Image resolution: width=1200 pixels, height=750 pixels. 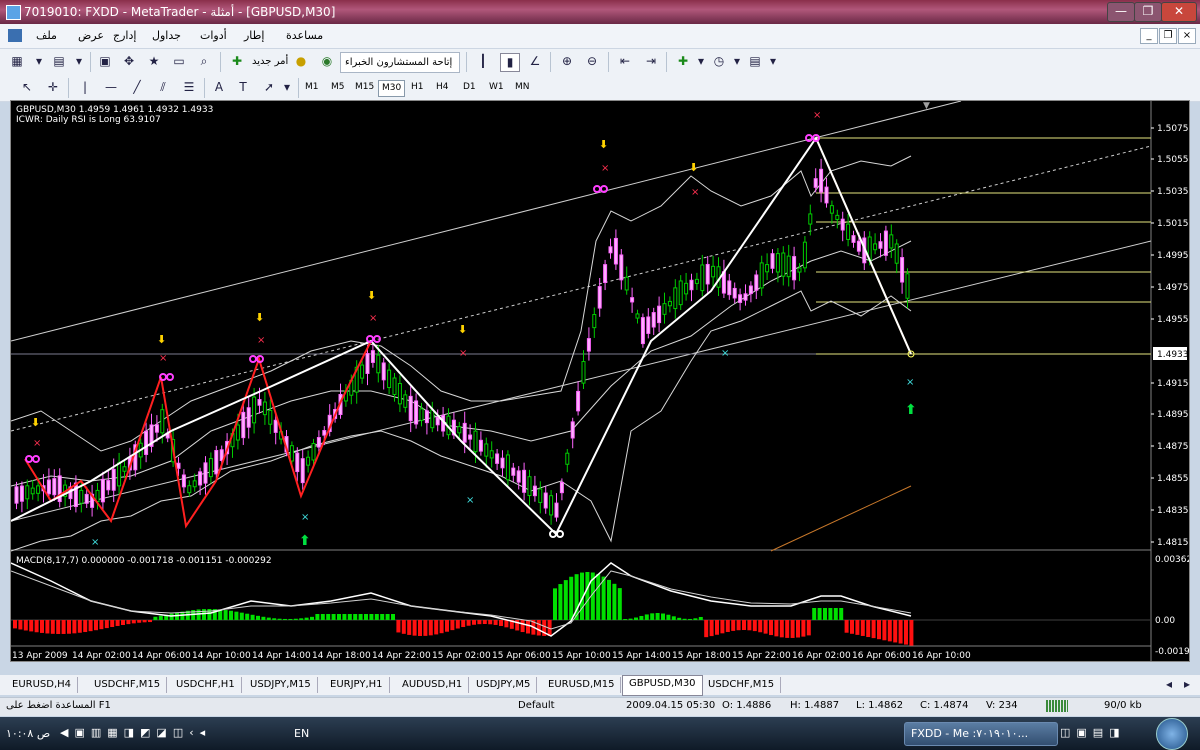 What do you see at coordinates (1093, 732) in the screenshot?
I see `quick-launch-icons: ◫▣▤◨` at bounding box center [1093, 732].